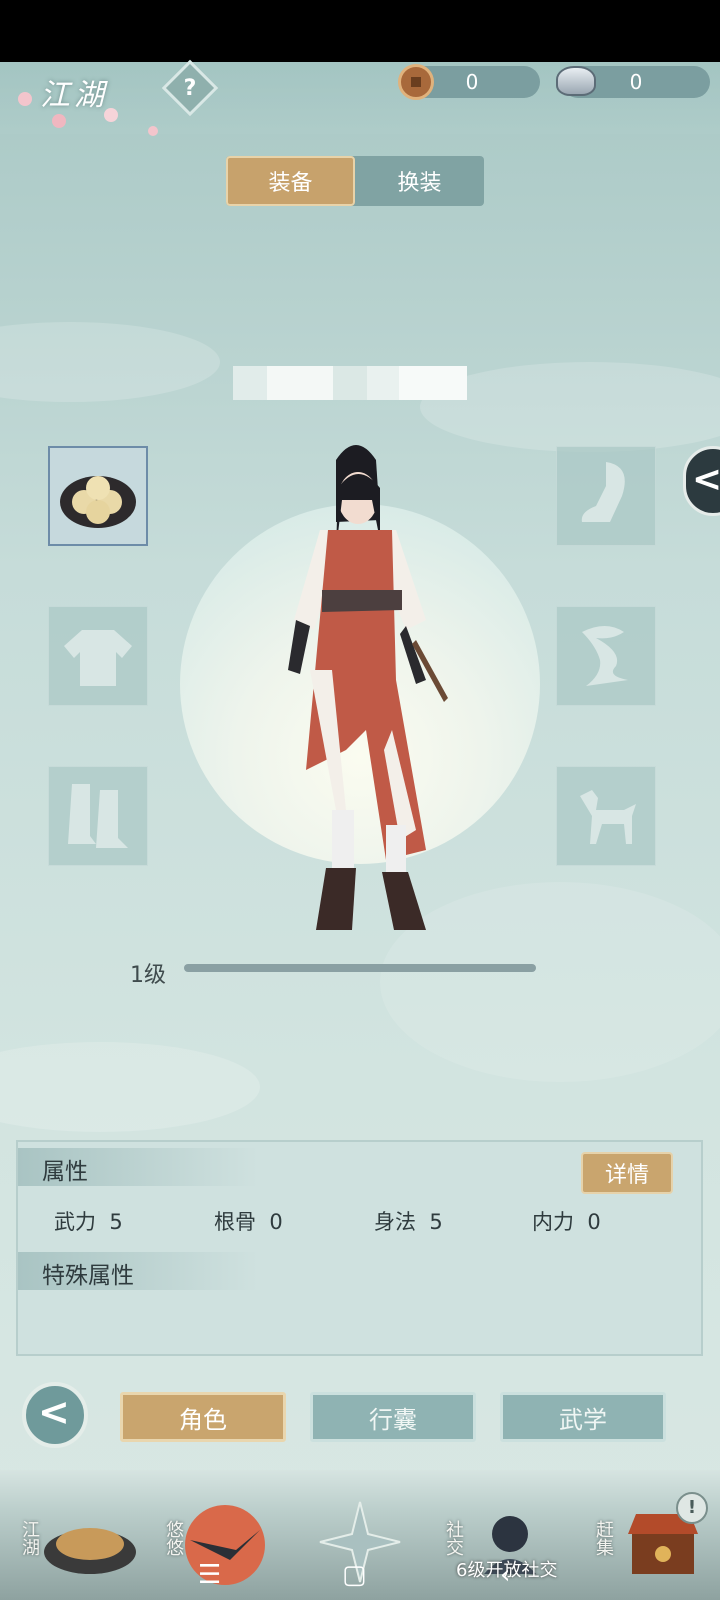 Image resolution: width=720 pixels, height=1600 pixels. What do you see at coordinates (290, 181) in the screenshot?
I see `tab-equipment: 装备` at bounding box center [290, 181].